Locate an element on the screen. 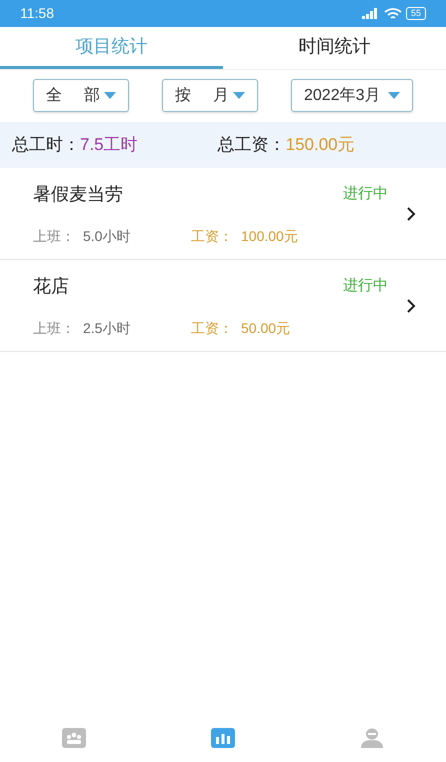  project-row: 暑假麦当劳 进行中 上班： 5.0小时 工资： 100.00元 is located at coordinates (223, 214).